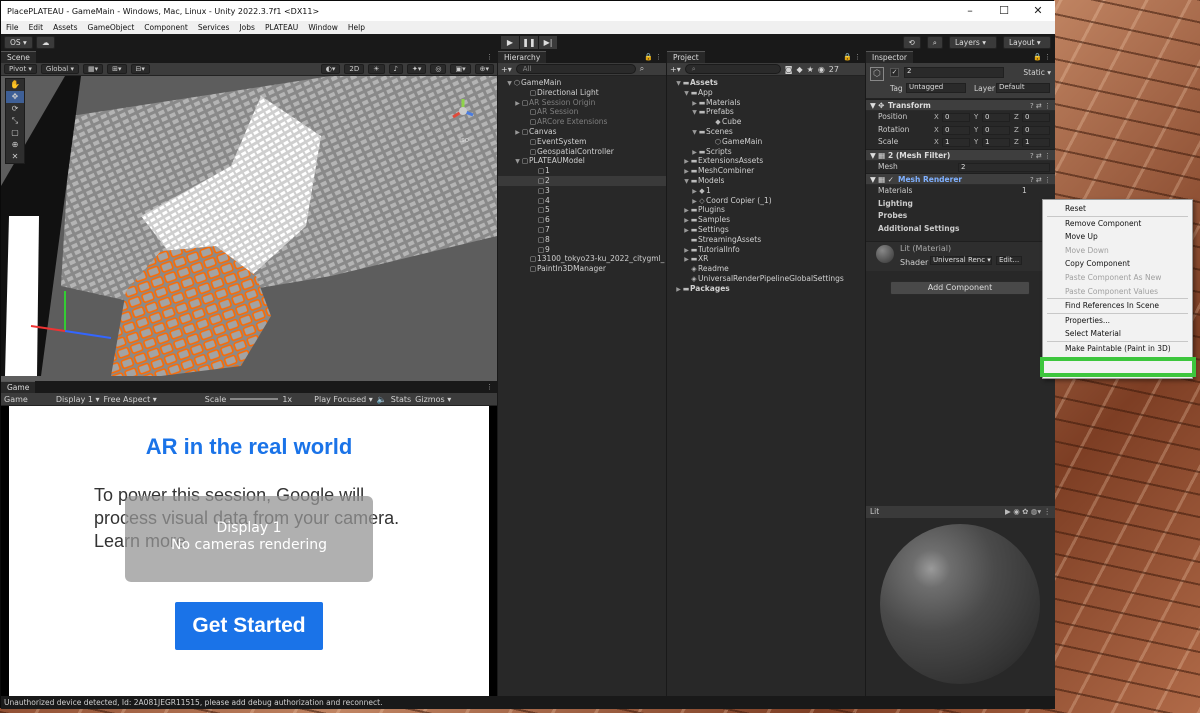 This screenshot has height=713, width=1200. What do you see at coordinates (522, 57) in the screenshot?
I see `tab-hierarchy: Hierarchy` at bounding box center [522, 57].